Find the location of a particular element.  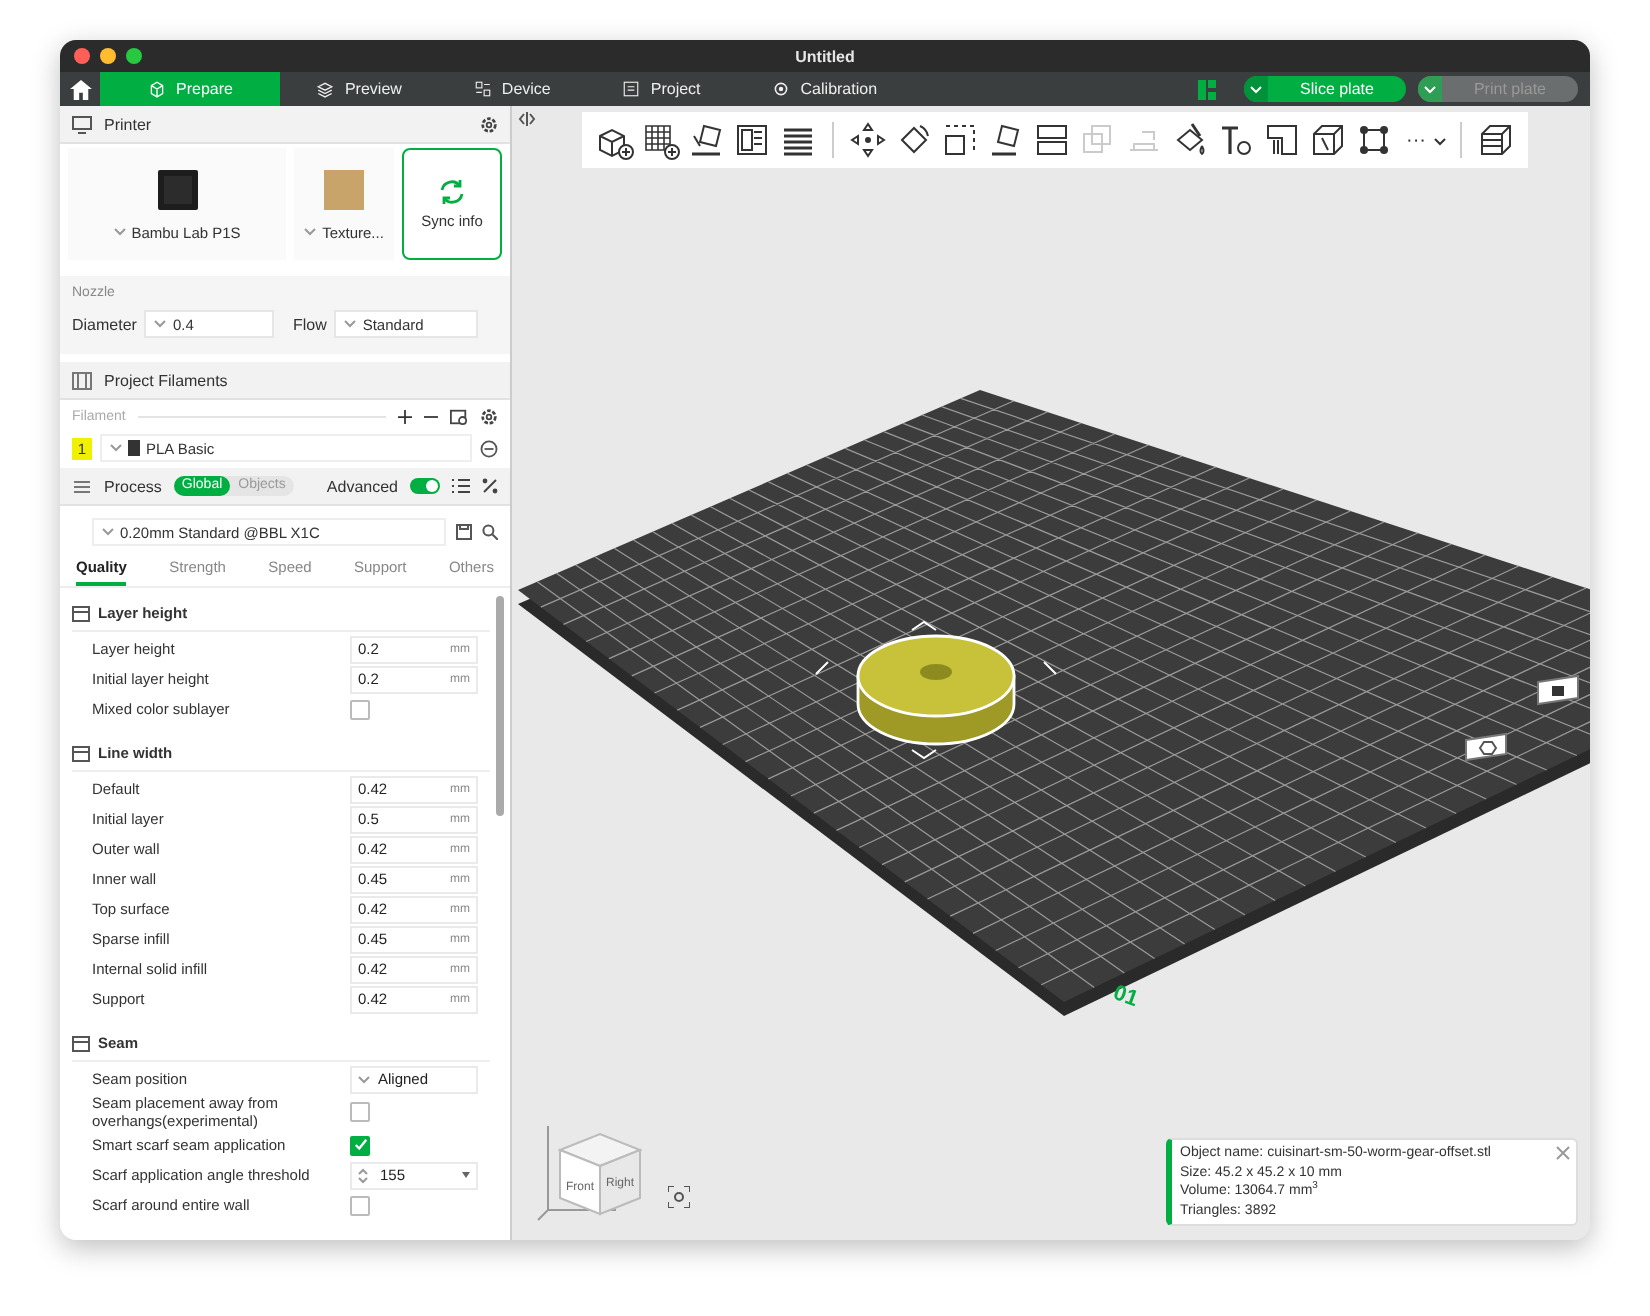

search-icon is located at coordinates (490, 532).